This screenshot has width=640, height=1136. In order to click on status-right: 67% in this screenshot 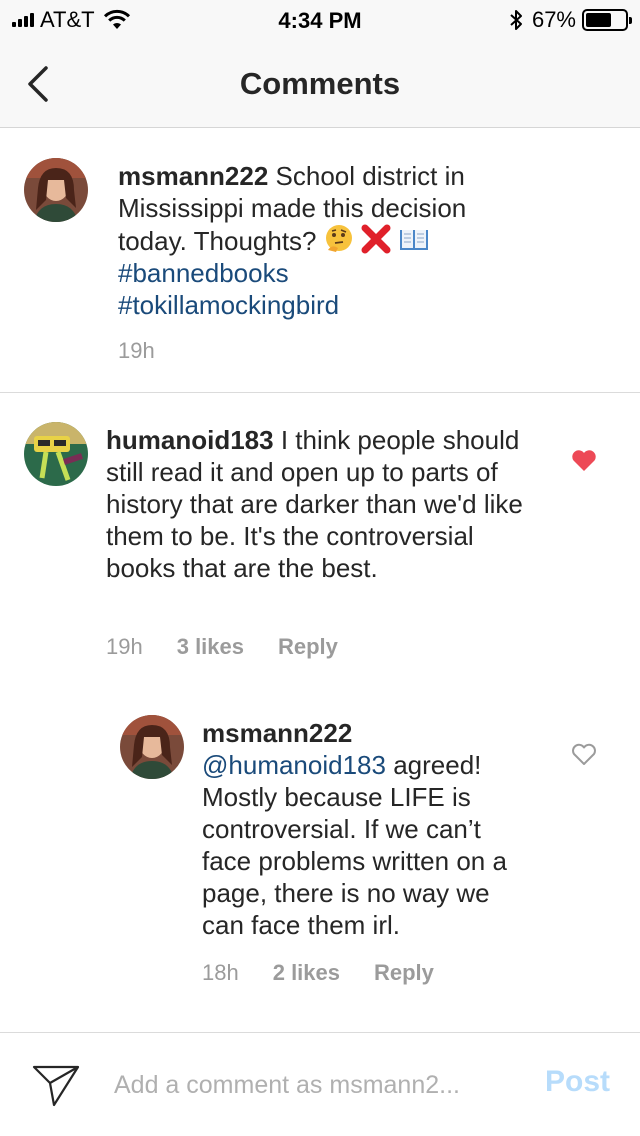, I will do `click(570, 19)`.